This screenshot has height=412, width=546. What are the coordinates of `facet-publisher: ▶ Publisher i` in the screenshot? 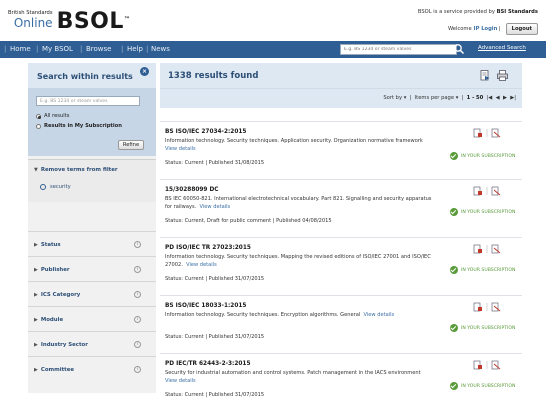 It's located at (92, 268).